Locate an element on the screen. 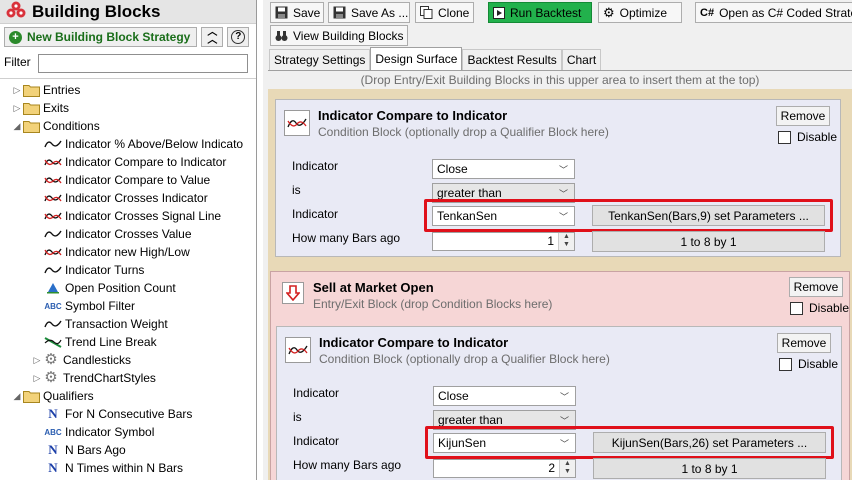  save-button: Save is located at coordinates (297, 12).